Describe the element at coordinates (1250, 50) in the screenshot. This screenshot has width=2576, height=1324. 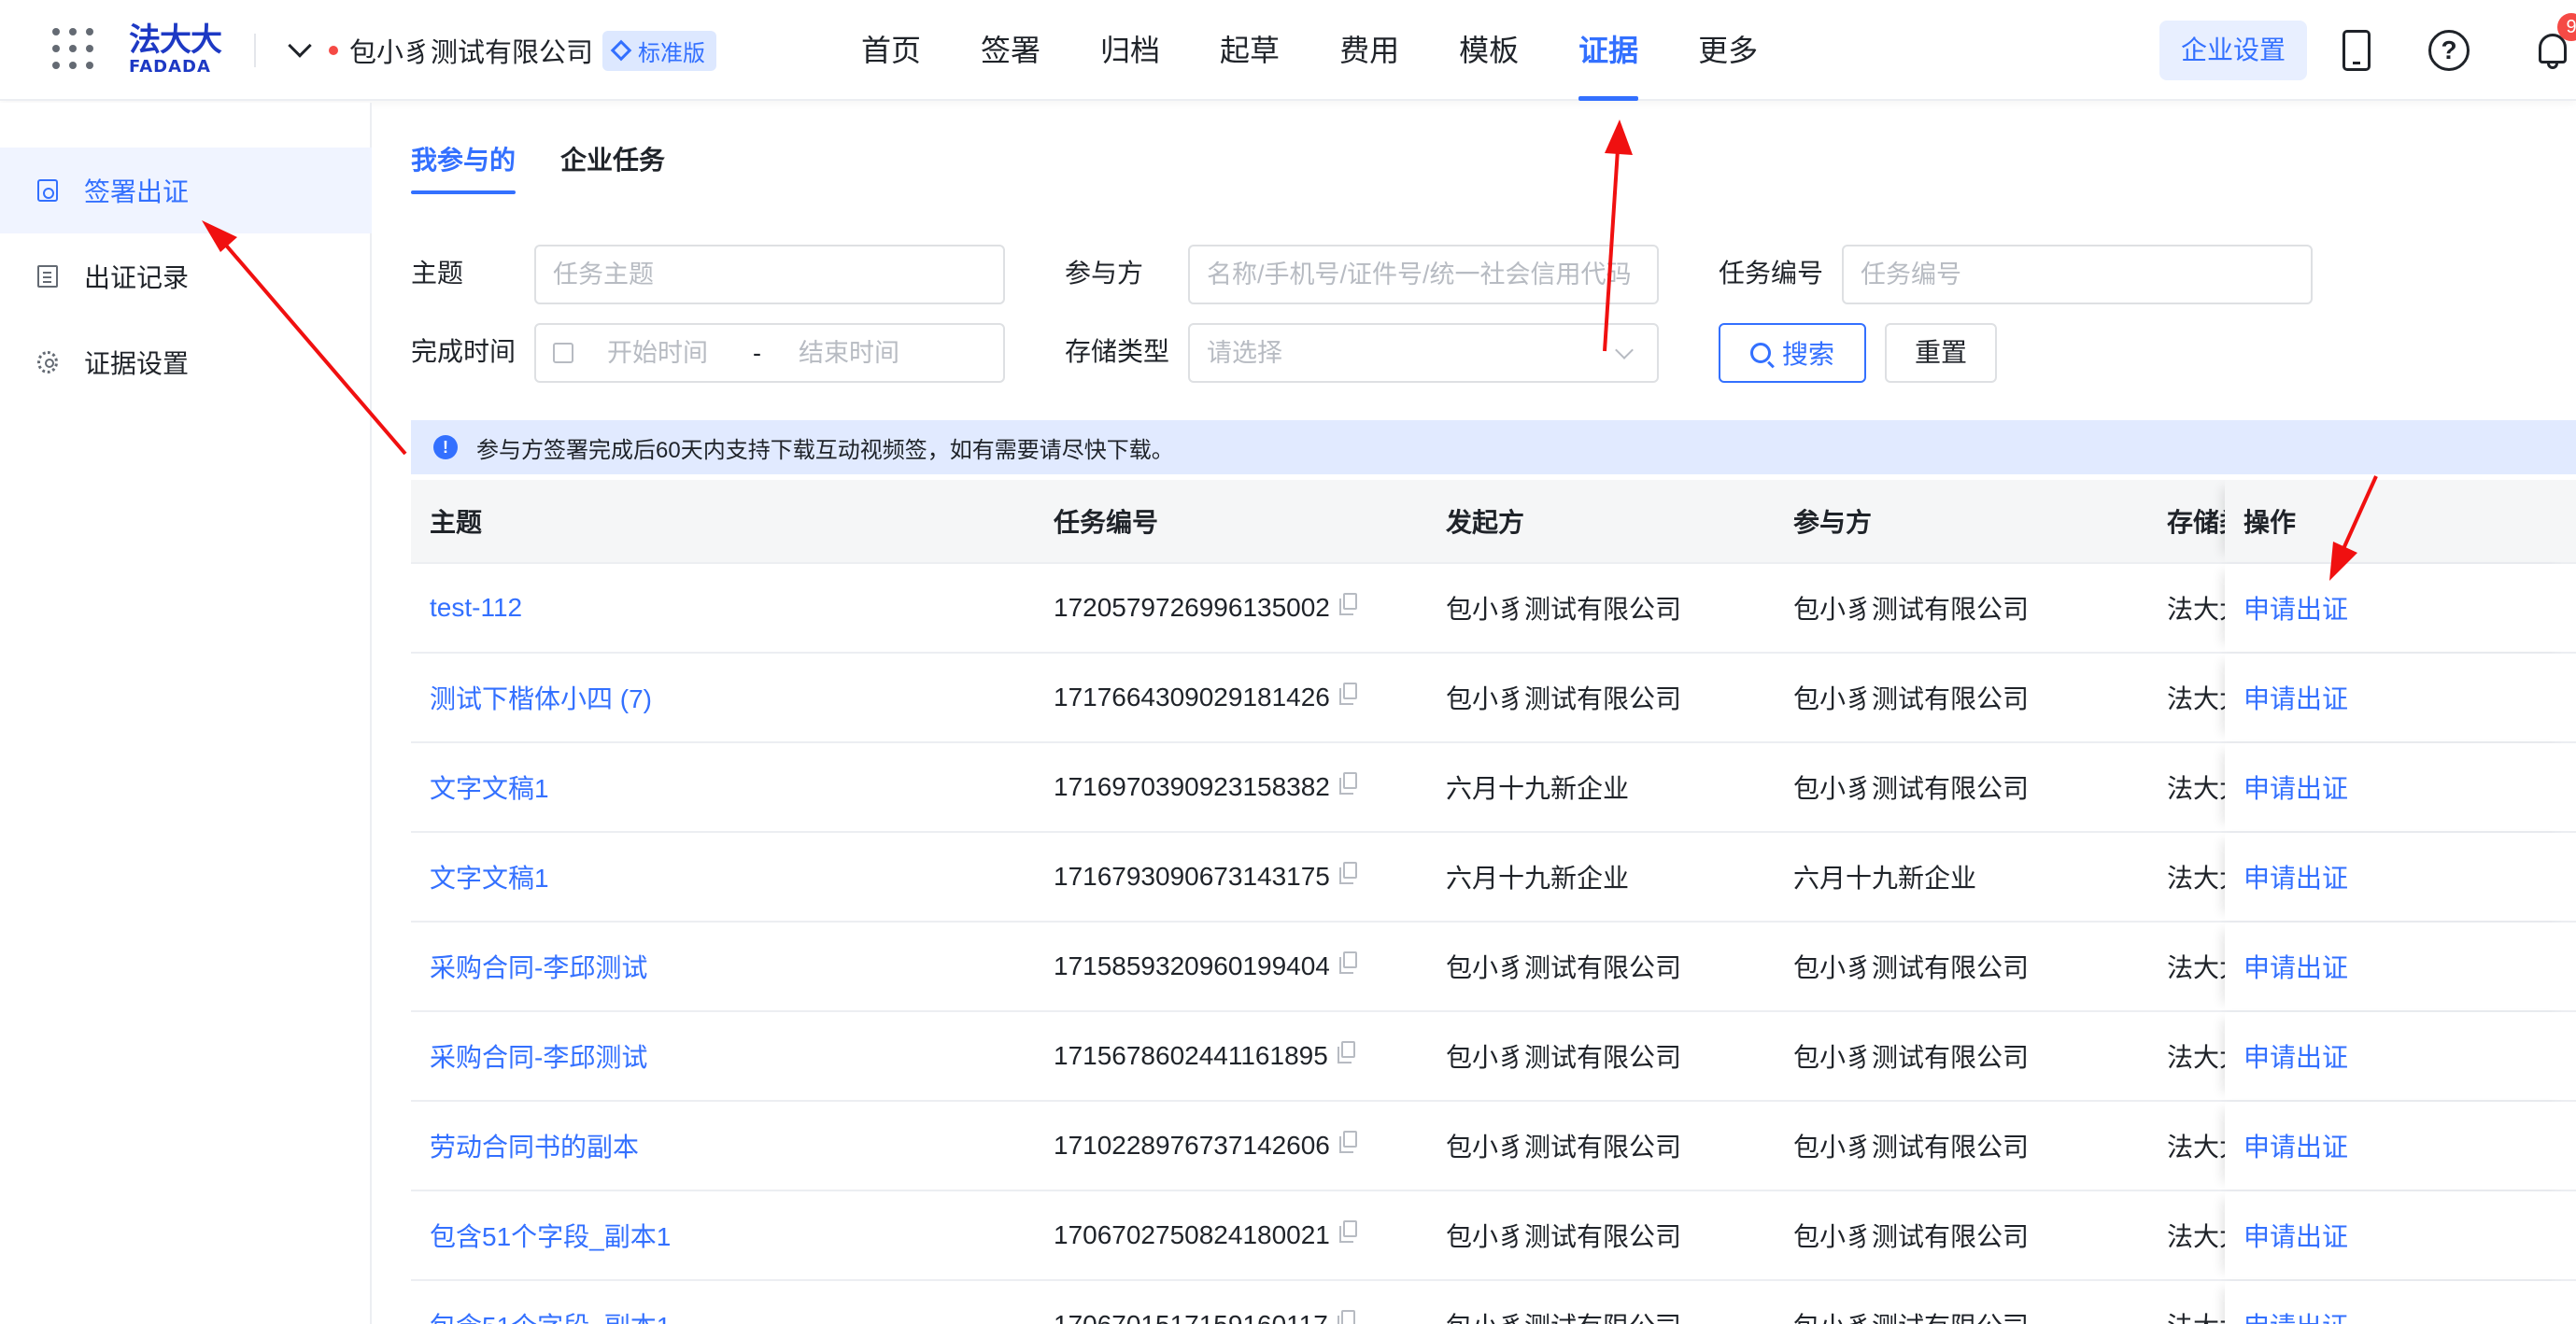
I see `nav-draft: 起草` at that location.